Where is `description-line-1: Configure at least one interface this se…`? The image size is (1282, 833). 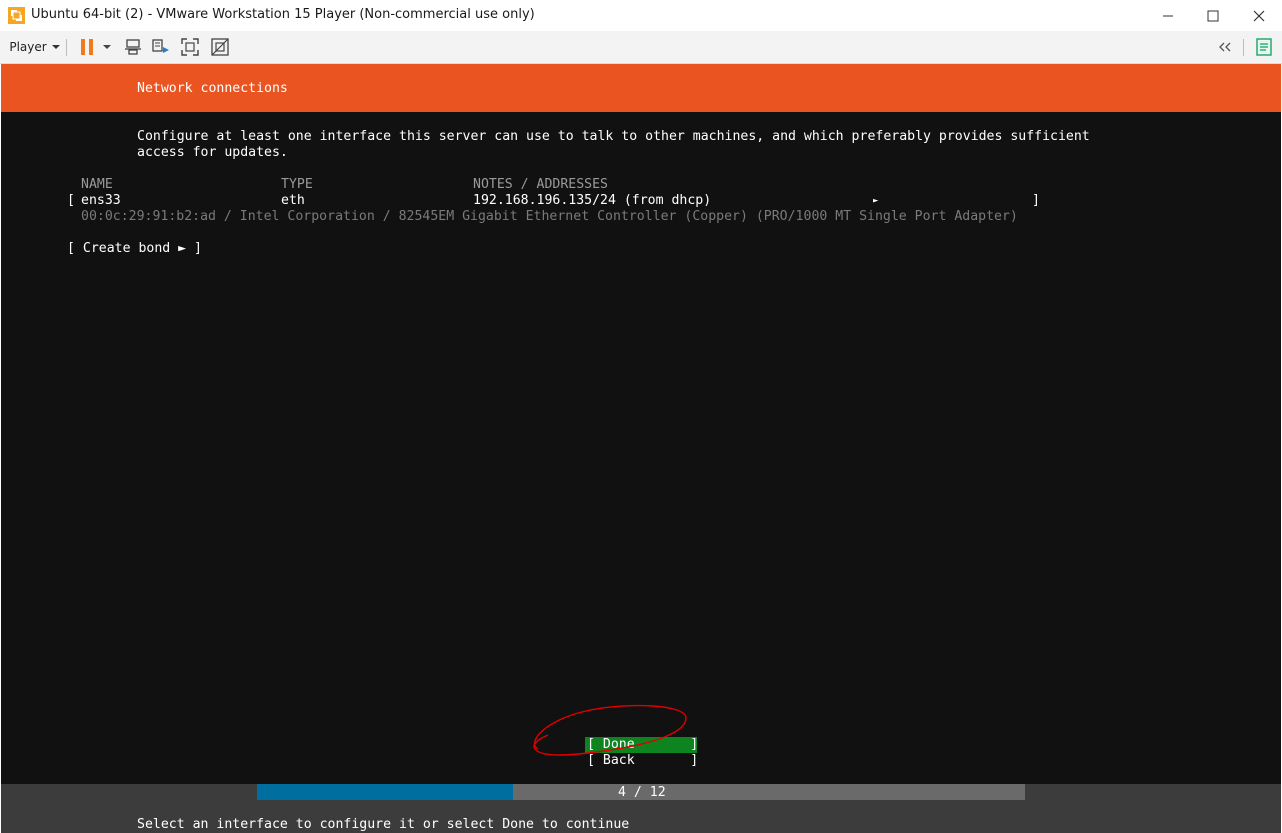 description-line-1: Configure at least one interface this se… is located at coordinates (613, 136).